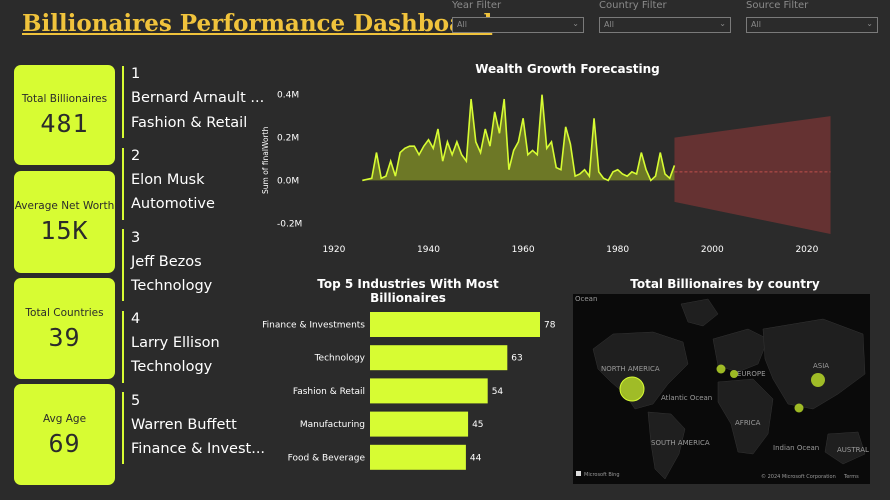  What do you see at coordinates (168, 180) in the screenshot?
I see `rank-name: Elon Musk` at bounding box center [168, 180].